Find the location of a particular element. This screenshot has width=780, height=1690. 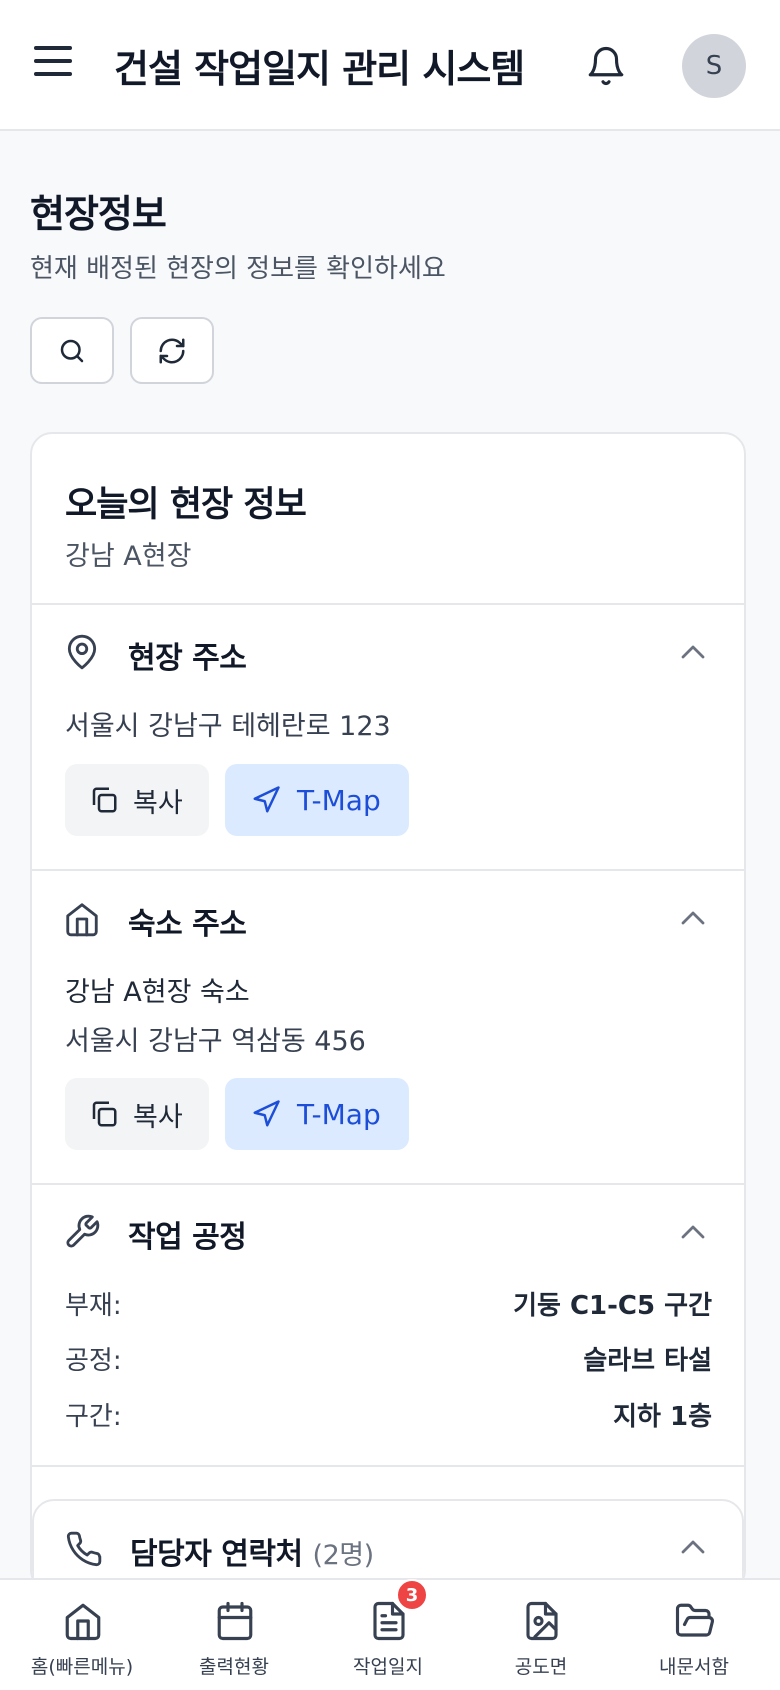

search-button is located at coordinates (72, 350).